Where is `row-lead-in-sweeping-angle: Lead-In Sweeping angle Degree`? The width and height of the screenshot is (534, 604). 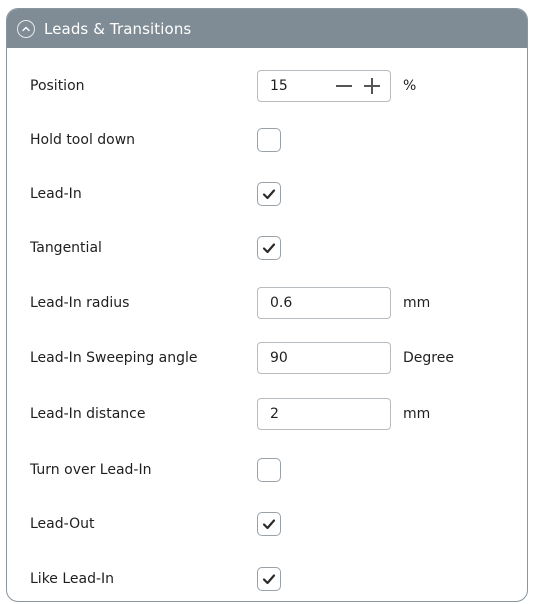 row-lead-in-sweeping-angle: Lead-In Sweeping angle Degree is located at coordinates (267, 358).